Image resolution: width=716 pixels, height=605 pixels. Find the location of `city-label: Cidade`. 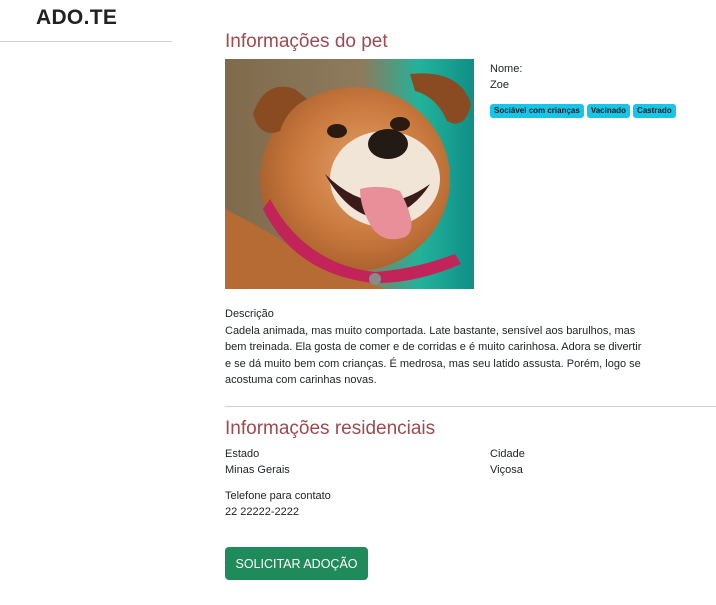

city-label: Cidade is located at coordinates (507, 454).